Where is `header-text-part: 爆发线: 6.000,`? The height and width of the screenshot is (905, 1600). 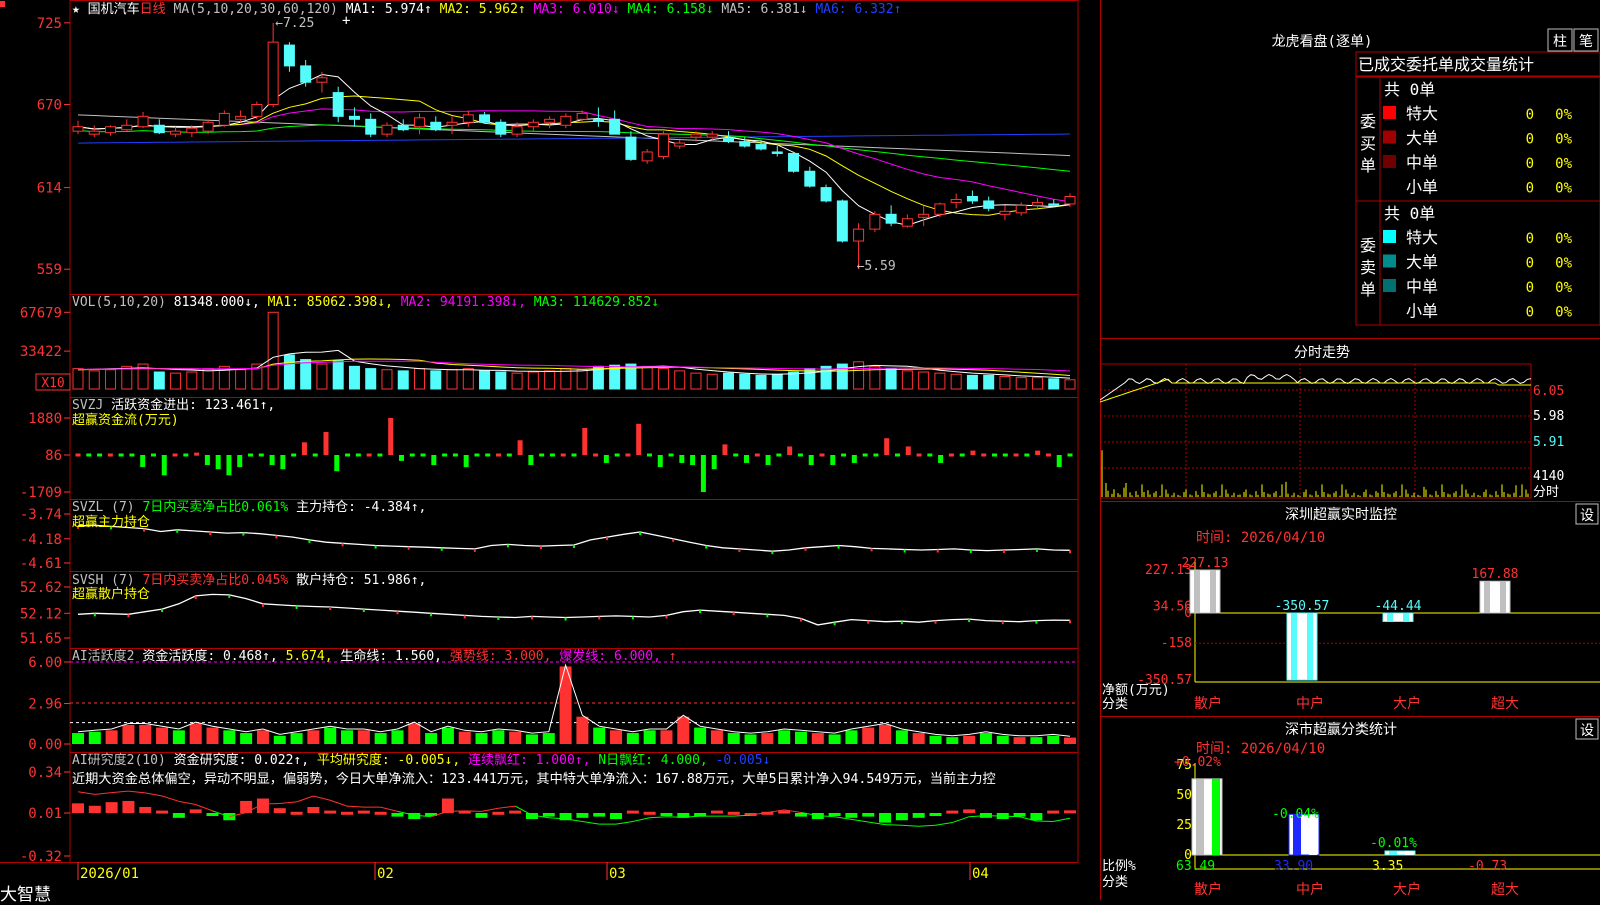 header-text-part: 爆发线: 6.000, is located at coordinates (613, 656).